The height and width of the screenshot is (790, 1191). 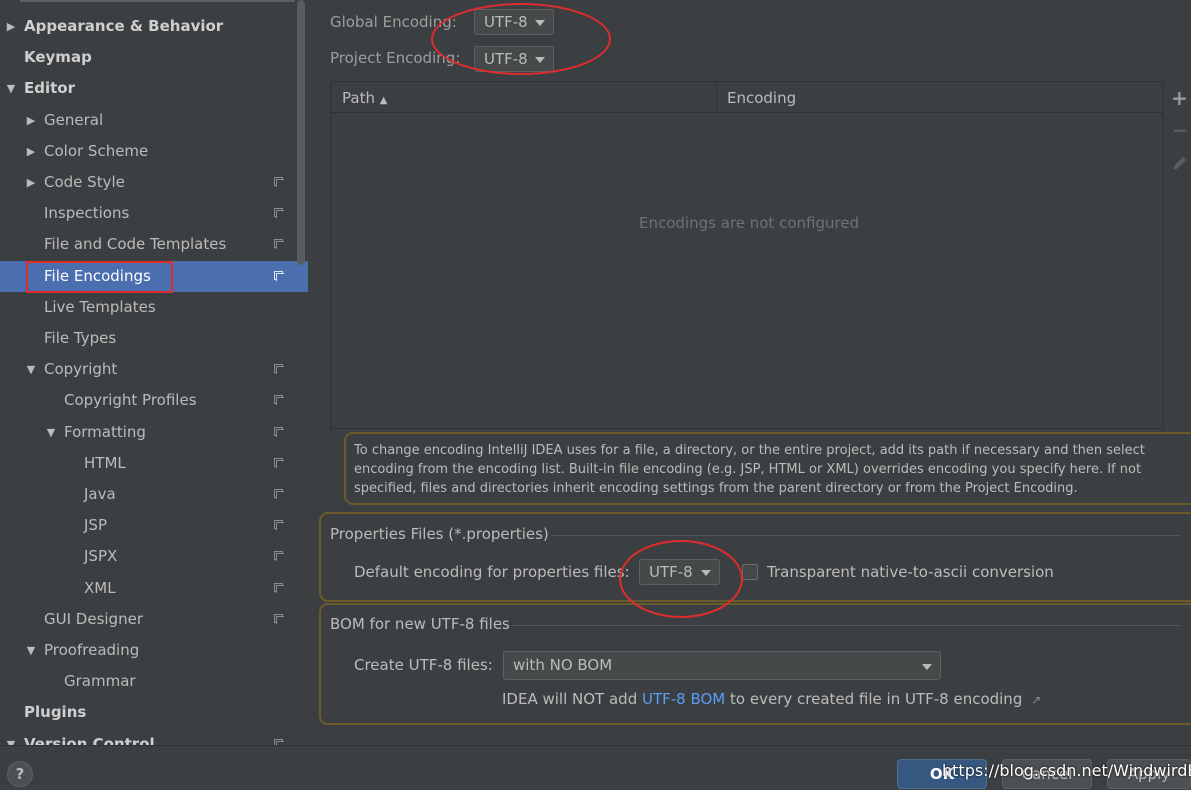 I want to click on default-properties-encoding-label: Default encoding for properties files:, so click(x=492, y=572).